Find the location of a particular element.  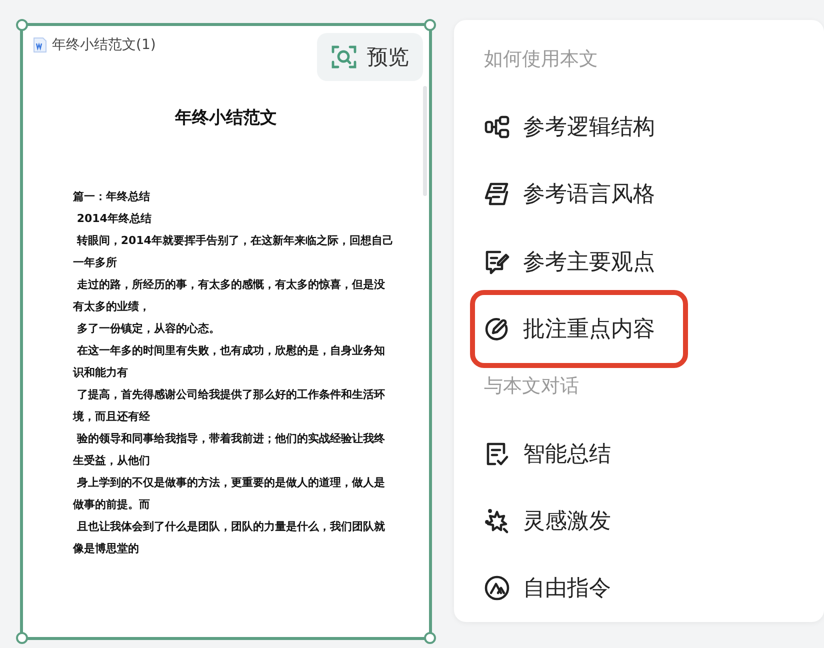

document-text-line: 且也让我体会到了什么是团队，团队的力量是什么，我们团队就 is located at coordinates (231, 527).